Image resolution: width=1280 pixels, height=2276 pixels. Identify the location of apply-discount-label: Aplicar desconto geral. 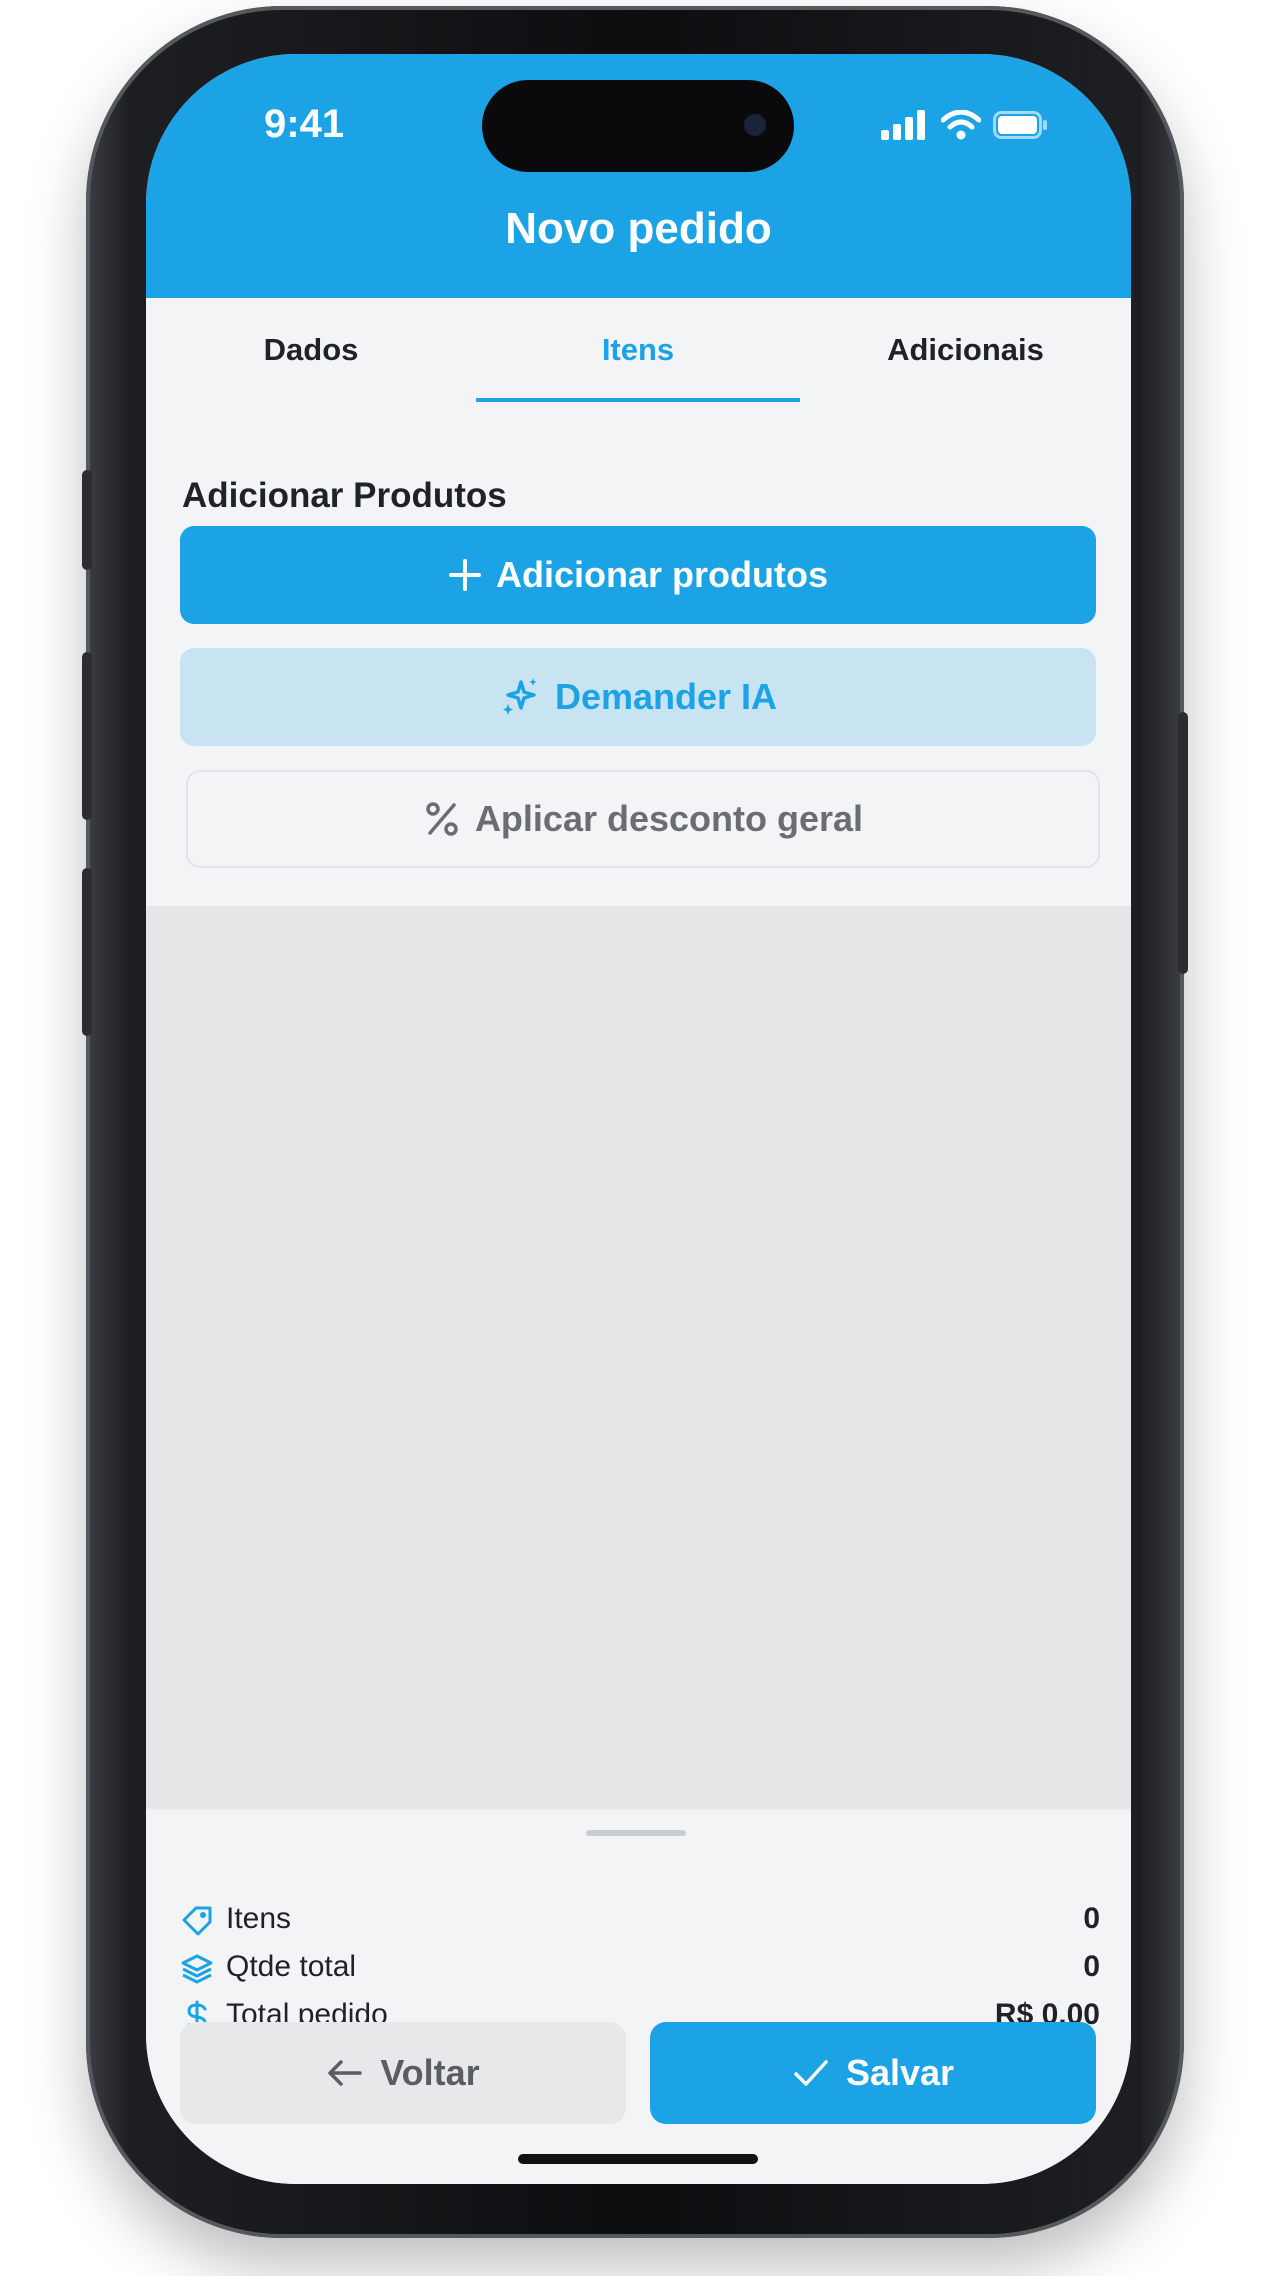
(669, 818).